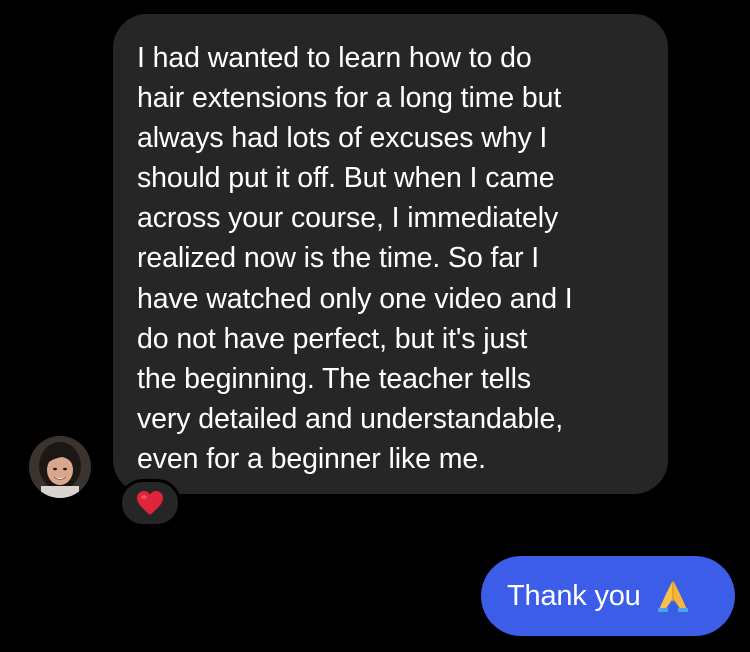  What do you see at coordinates (334, 58) in the screenshot?
I see `message-line: I had wanted to learn how to do` at bounding box center [334, 58].